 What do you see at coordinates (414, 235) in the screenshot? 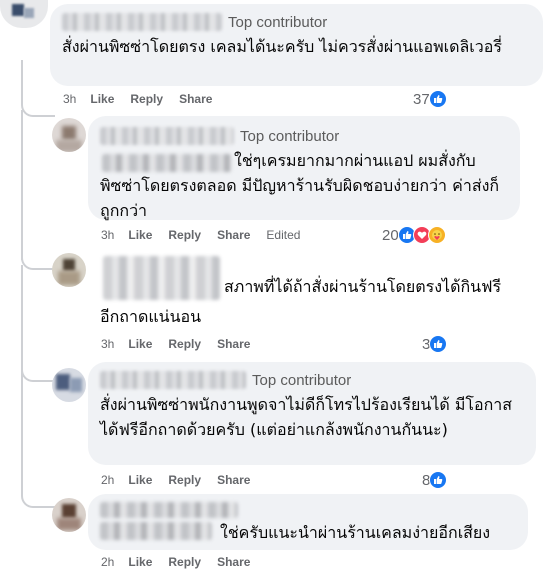
I see `reaction-summary: 20` at bounding box center [414, 235].